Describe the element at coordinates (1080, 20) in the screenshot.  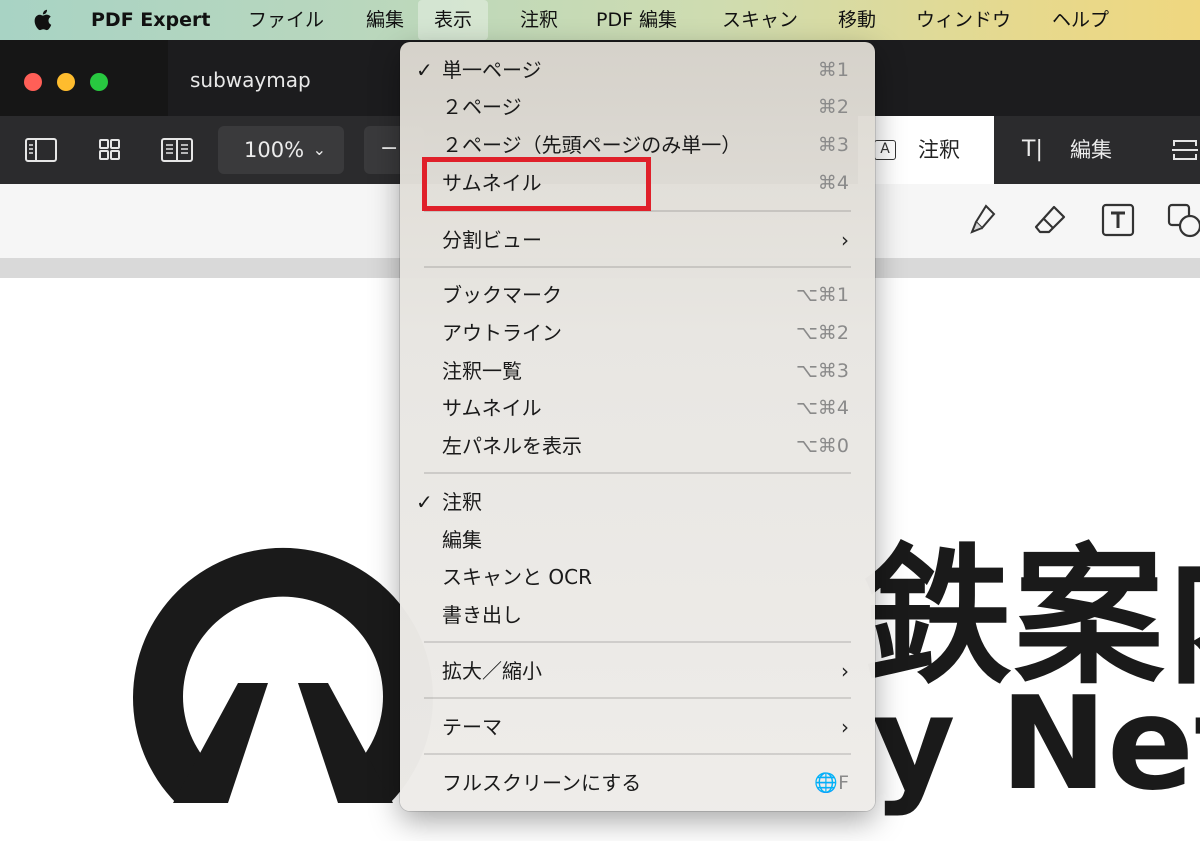
I see `menu-help: ヘルプ` at that location.